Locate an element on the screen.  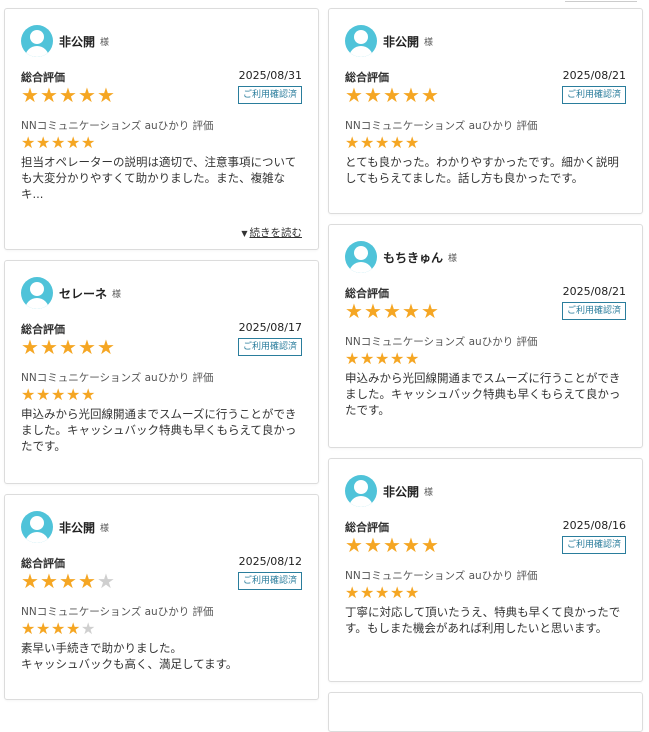
caret-down-icon: ▼ is located at coordinates (244, 233).